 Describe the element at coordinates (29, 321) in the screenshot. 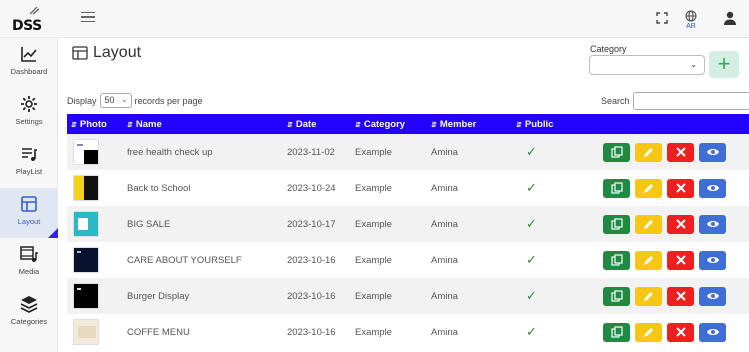

I see `sidebar-item-label: Categories` at that location.